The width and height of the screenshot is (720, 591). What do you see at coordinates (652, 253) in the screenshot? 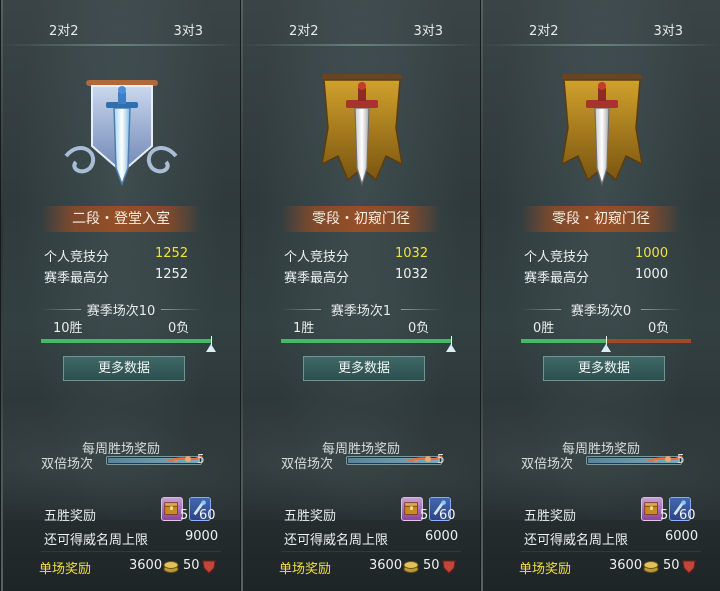
I see `personal-score-value: 1000` at bounding box center [652, 253].